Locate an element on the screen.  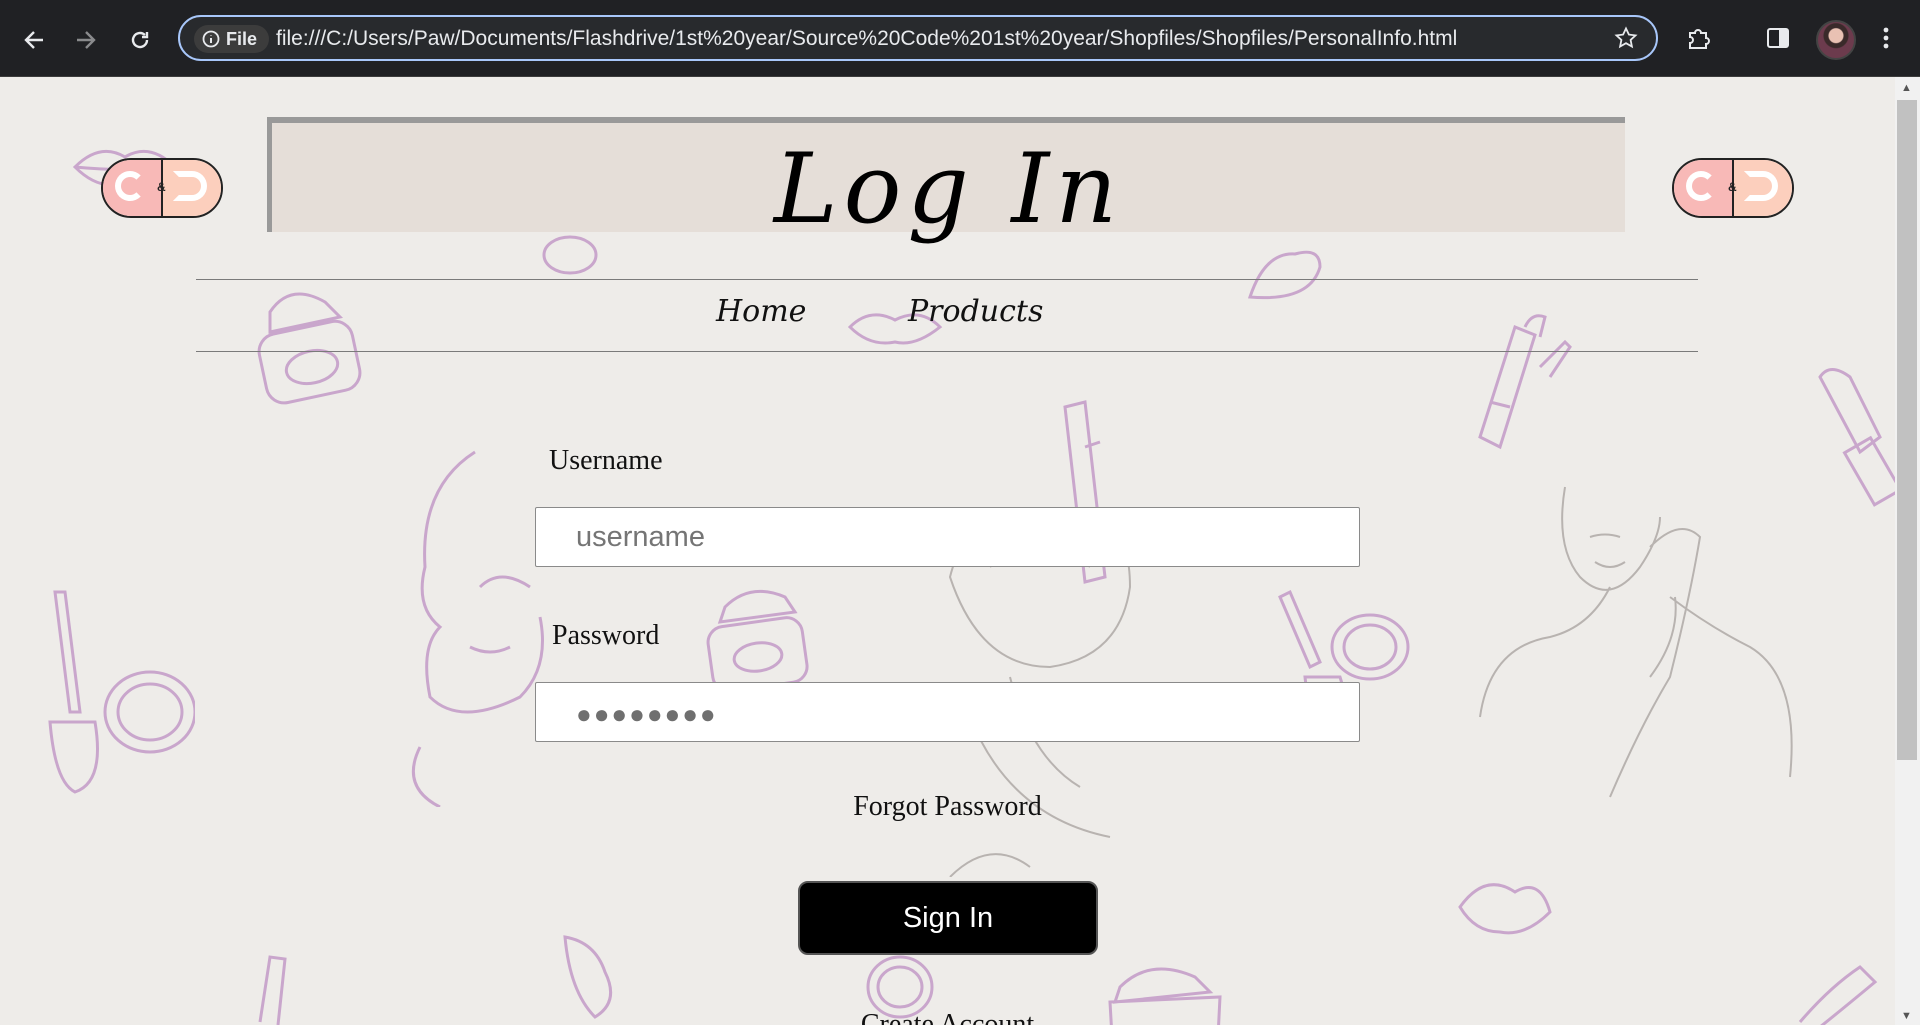
browser-menu-button is located at coordinates (1886, 38).